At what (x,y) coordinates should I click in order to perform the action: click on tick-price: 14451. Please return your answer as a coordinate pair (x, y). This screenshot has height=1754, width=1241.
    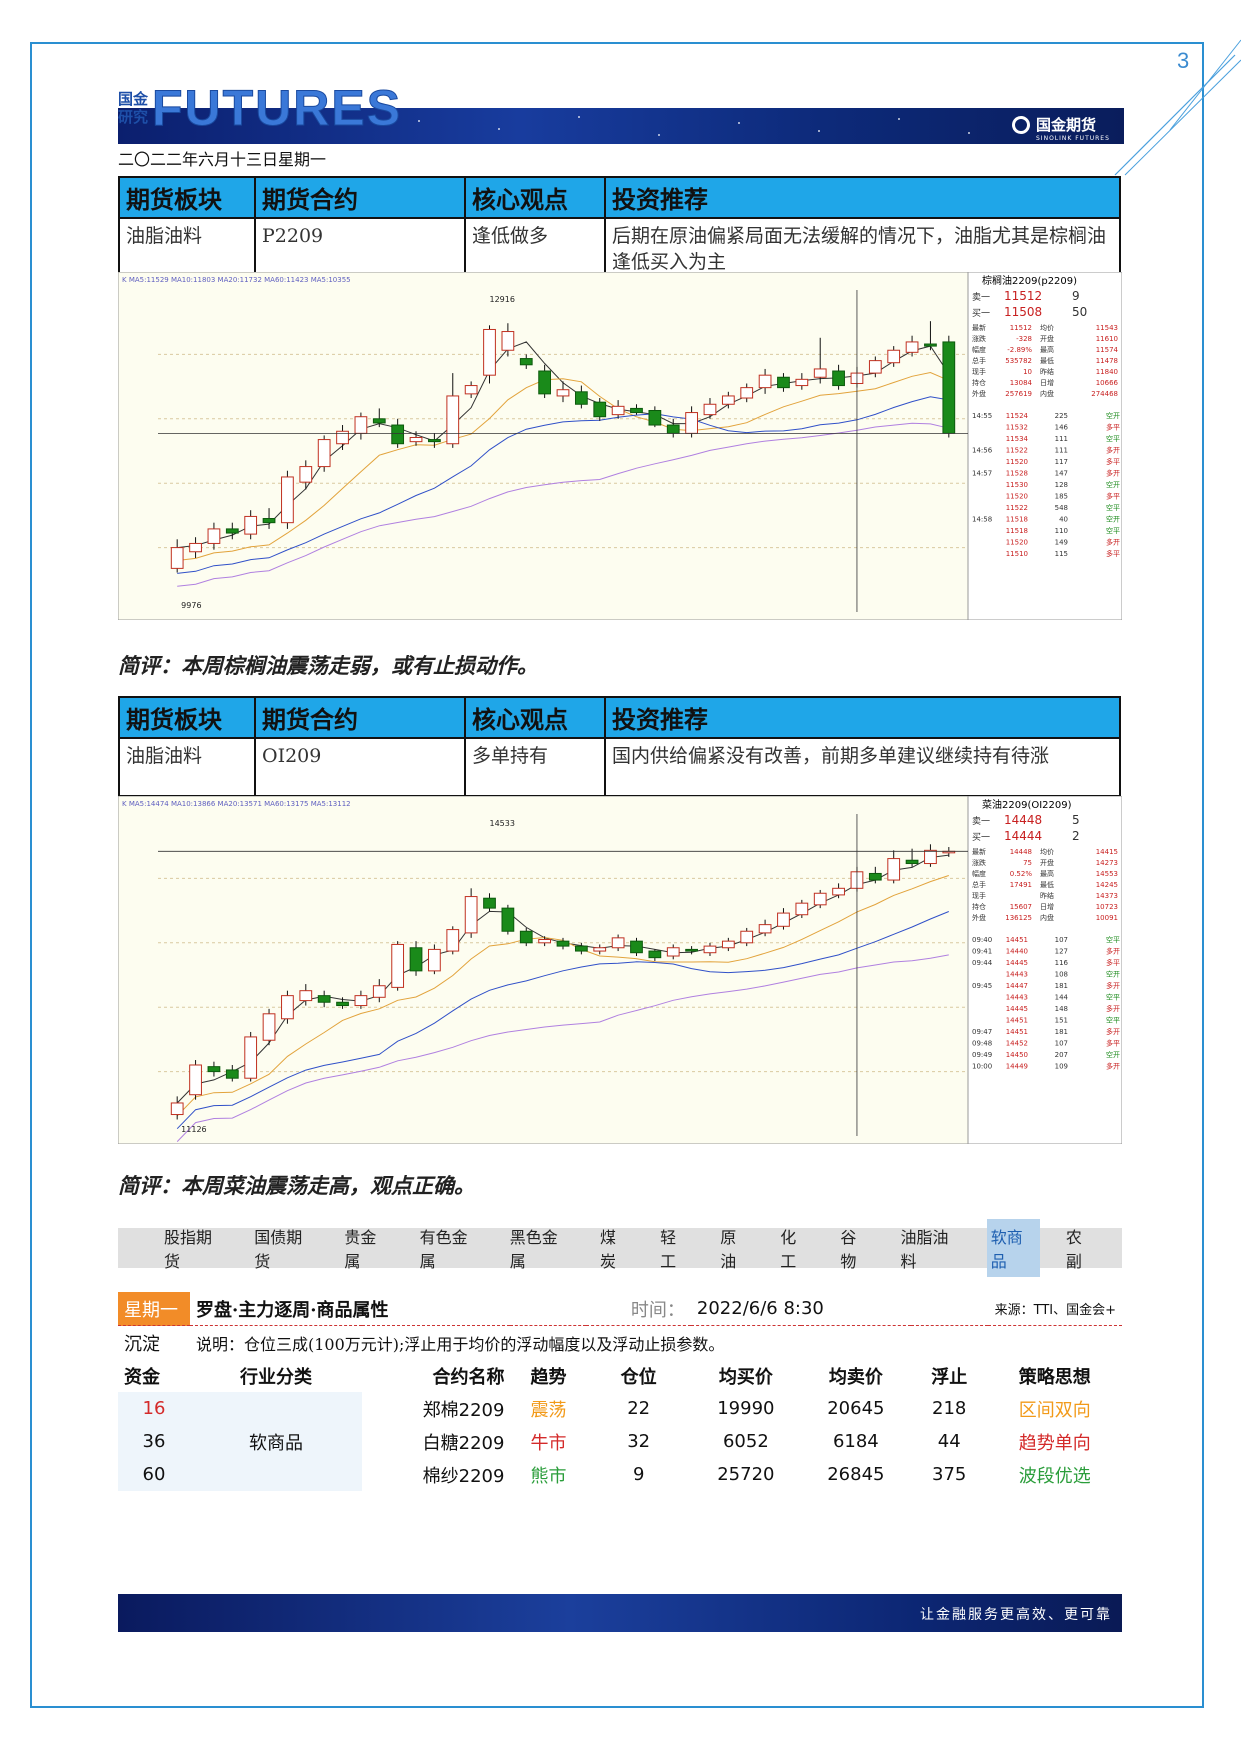
    Looking at the image, I should click on (1017, 940).